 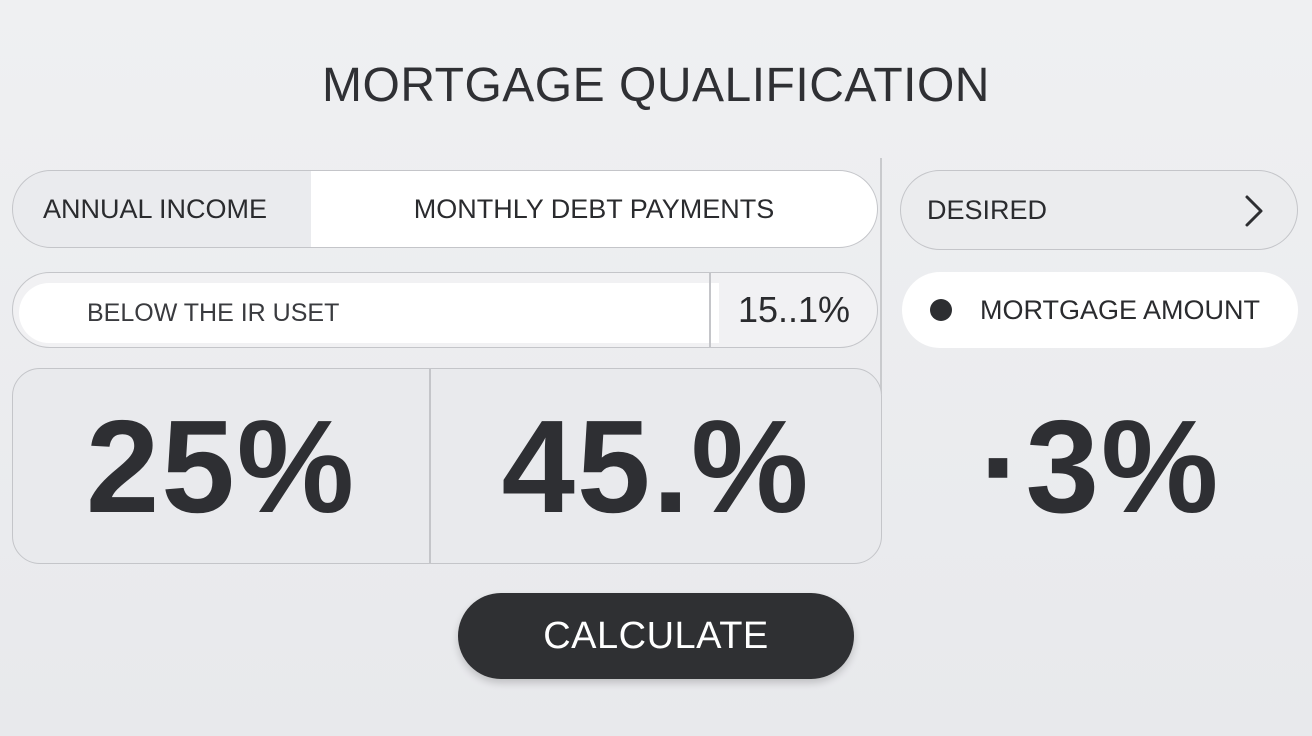 I want to click on income-debt-toggle: ANNUAL INCOME MONTHLY DEBT PAYMENTS, so click(x=445, y=209).